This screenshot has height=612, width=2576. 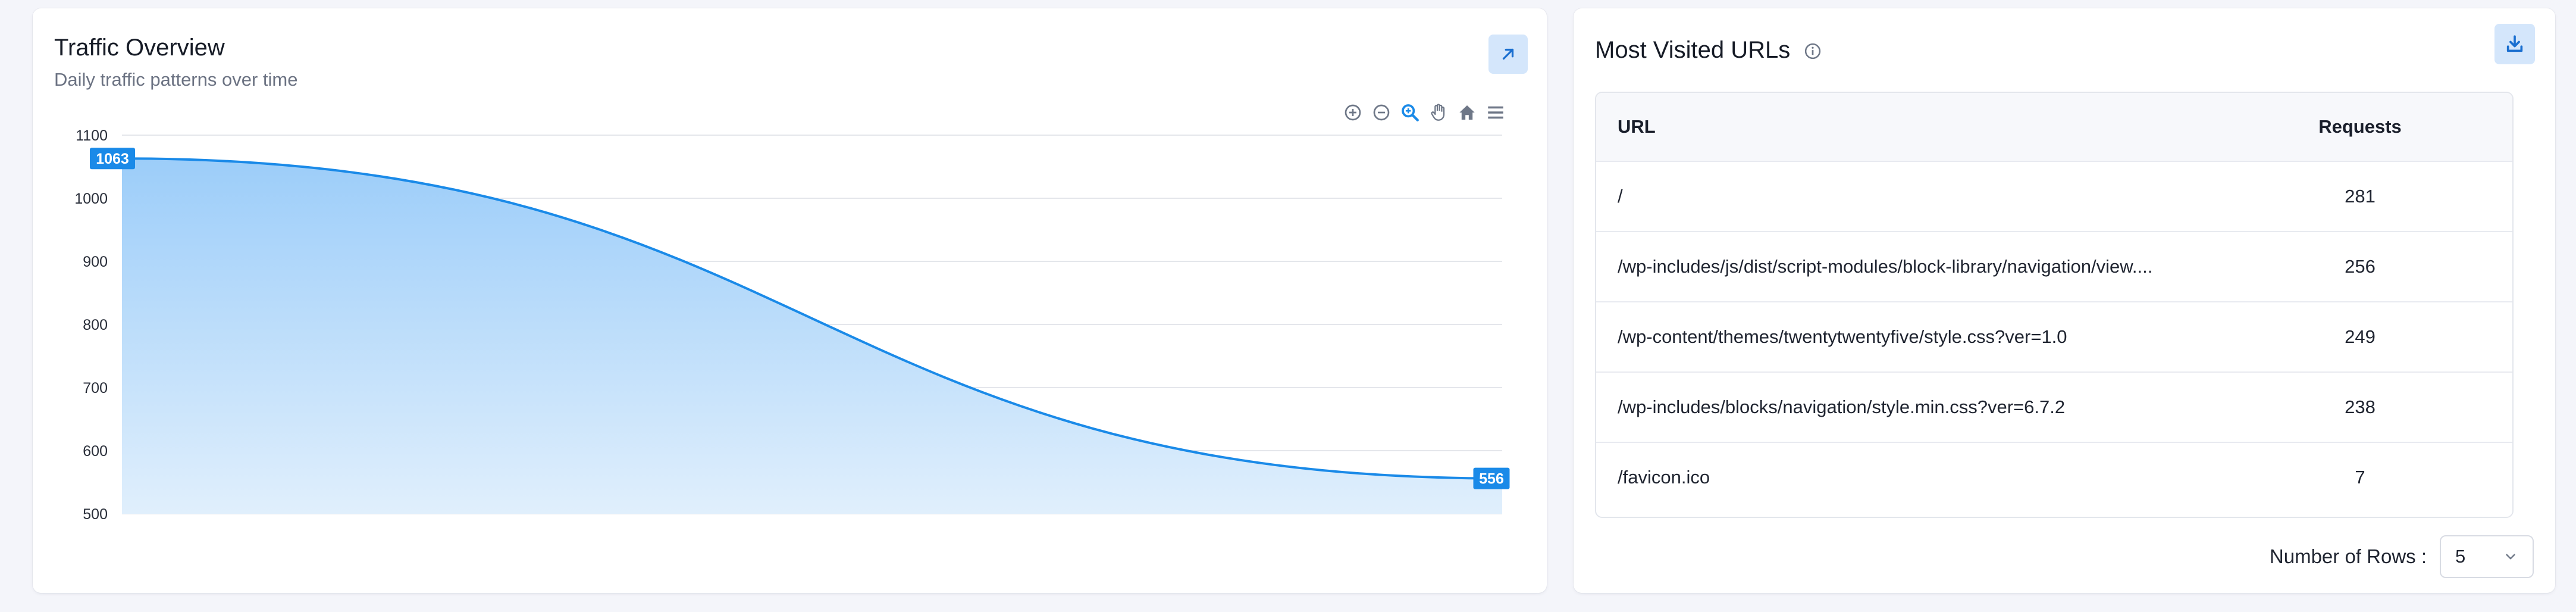 I want to click on download-icon, so click(x=2515, y=43).